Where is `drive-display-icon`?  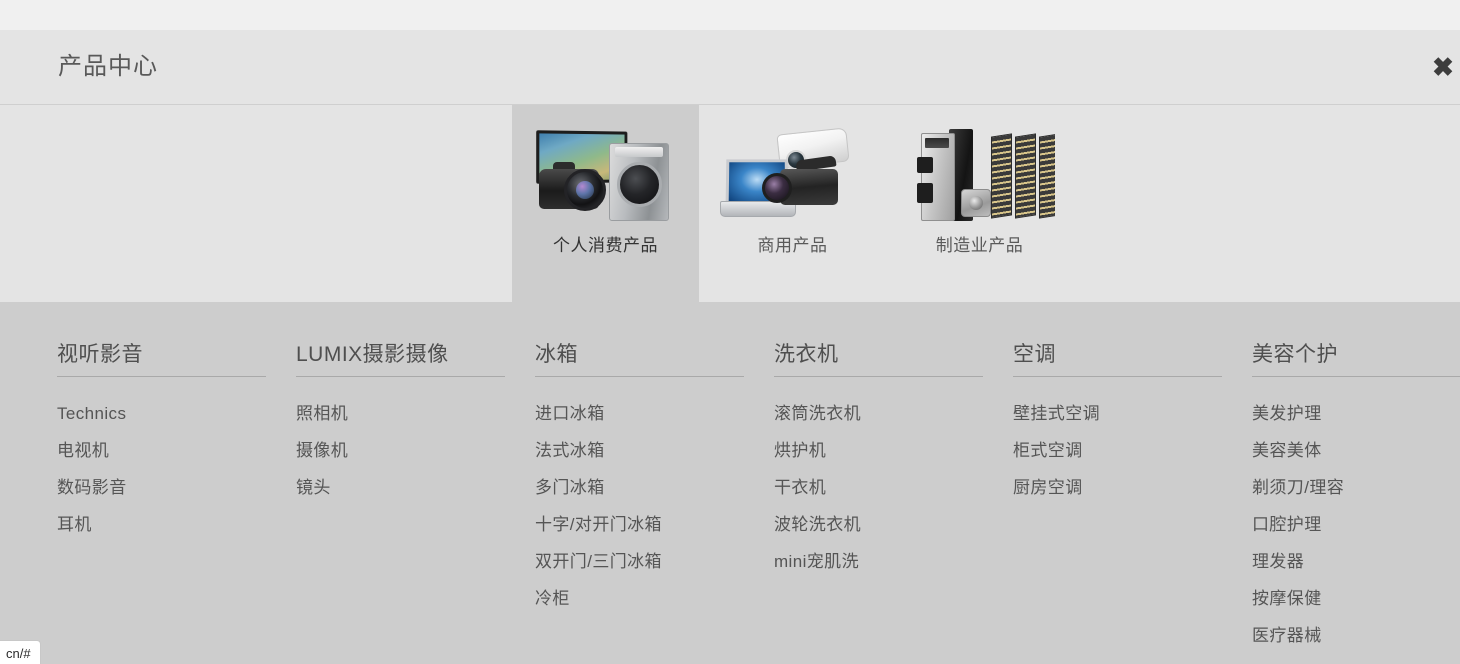
drive-display-icon is located at coordinates (936, 143).